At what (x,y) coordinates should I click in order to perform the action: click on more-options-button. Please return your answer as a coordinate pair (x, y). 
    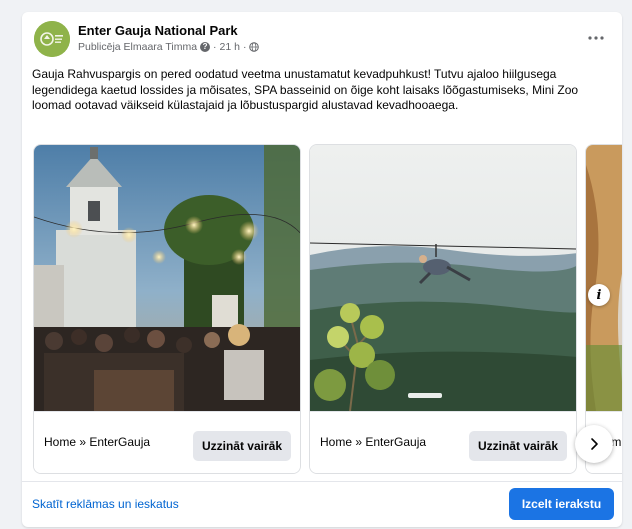
    Looking at the image, I should click on (596, 38).